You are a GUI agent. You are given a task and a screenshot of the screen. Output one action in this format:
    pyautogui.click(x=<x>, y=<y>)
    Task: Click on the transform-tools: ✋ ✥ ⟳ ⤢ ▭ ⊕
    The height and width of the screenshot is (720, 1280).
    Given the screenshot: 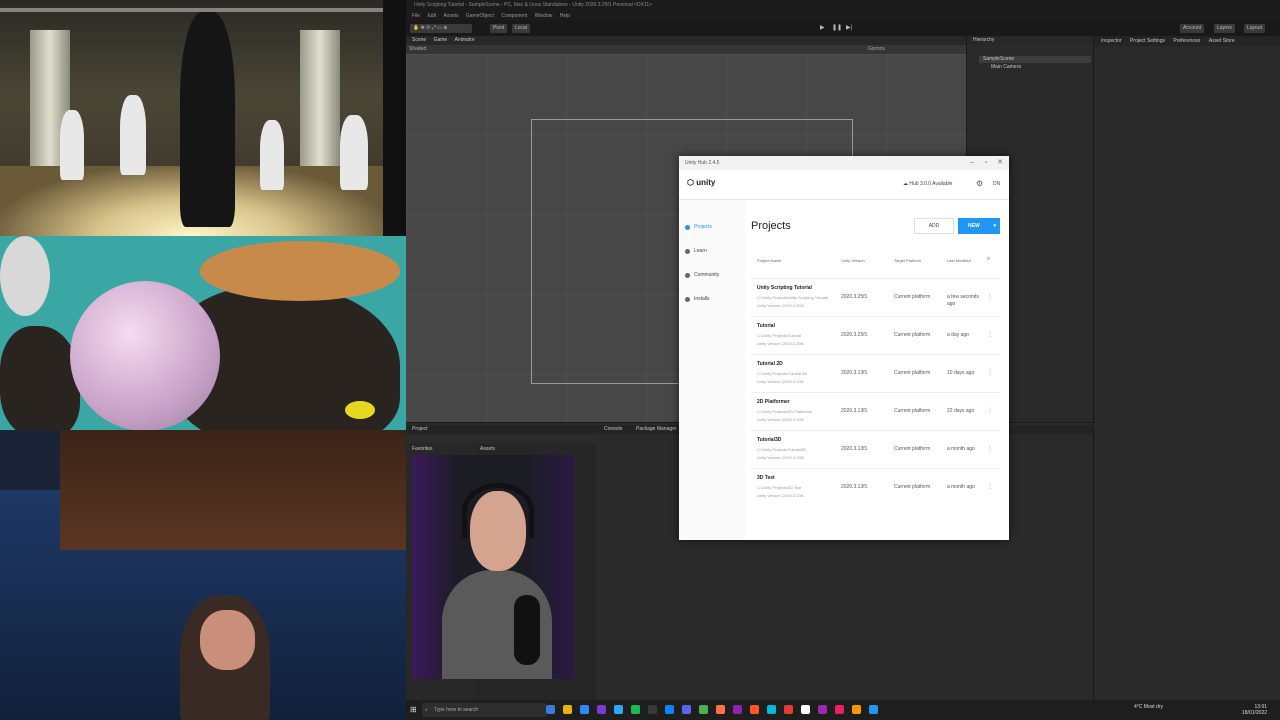 What is the action you would take?
    pyautogui.click(x=441, y=28)
    